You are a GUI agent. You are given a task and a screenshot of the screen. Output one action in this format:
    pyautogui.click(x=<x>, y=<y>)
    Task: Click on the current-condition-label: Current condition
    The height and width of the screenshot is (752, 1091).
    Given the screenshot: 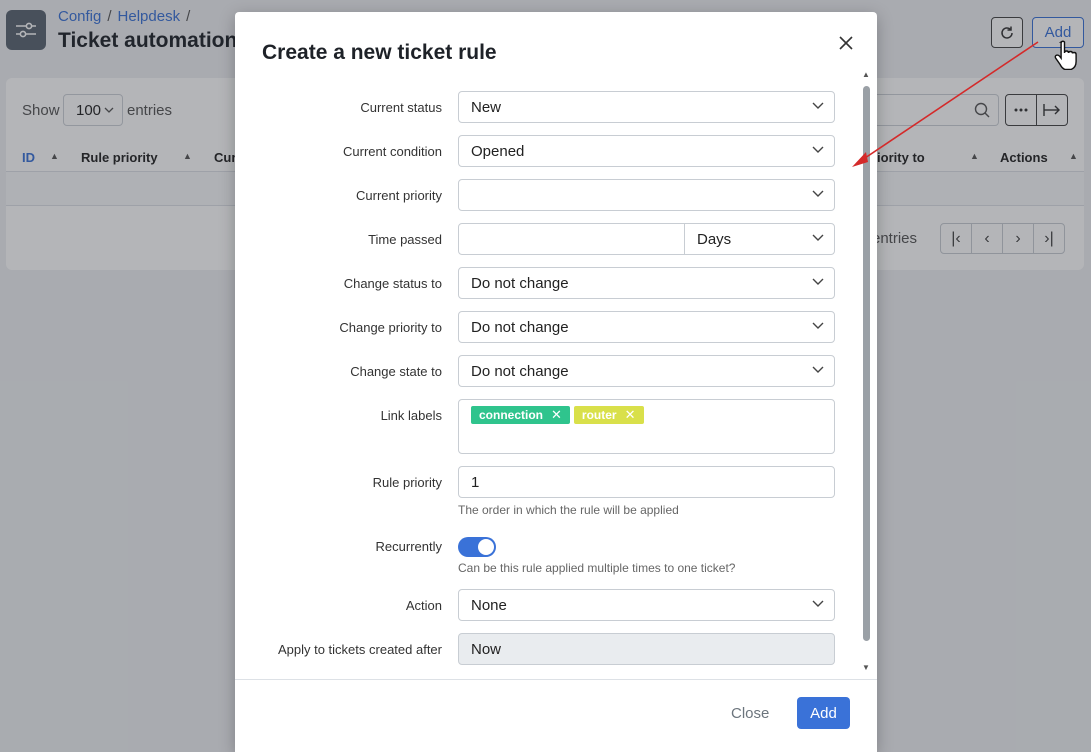 What is the action you would take?
    pyautogui.click(x=392, y=151)
    